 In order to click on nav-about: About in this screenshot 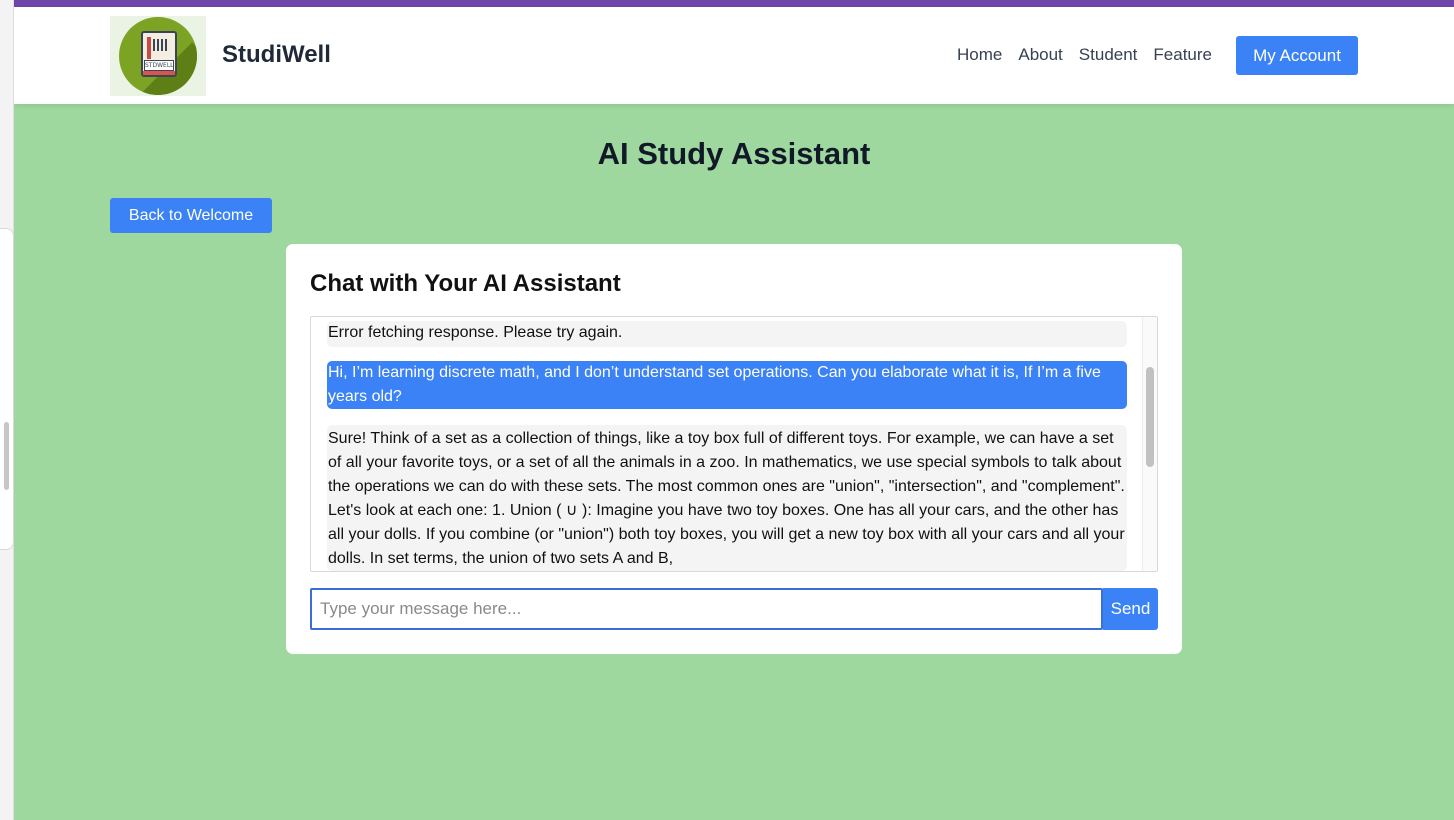, I will do `click(1040, 55)`.